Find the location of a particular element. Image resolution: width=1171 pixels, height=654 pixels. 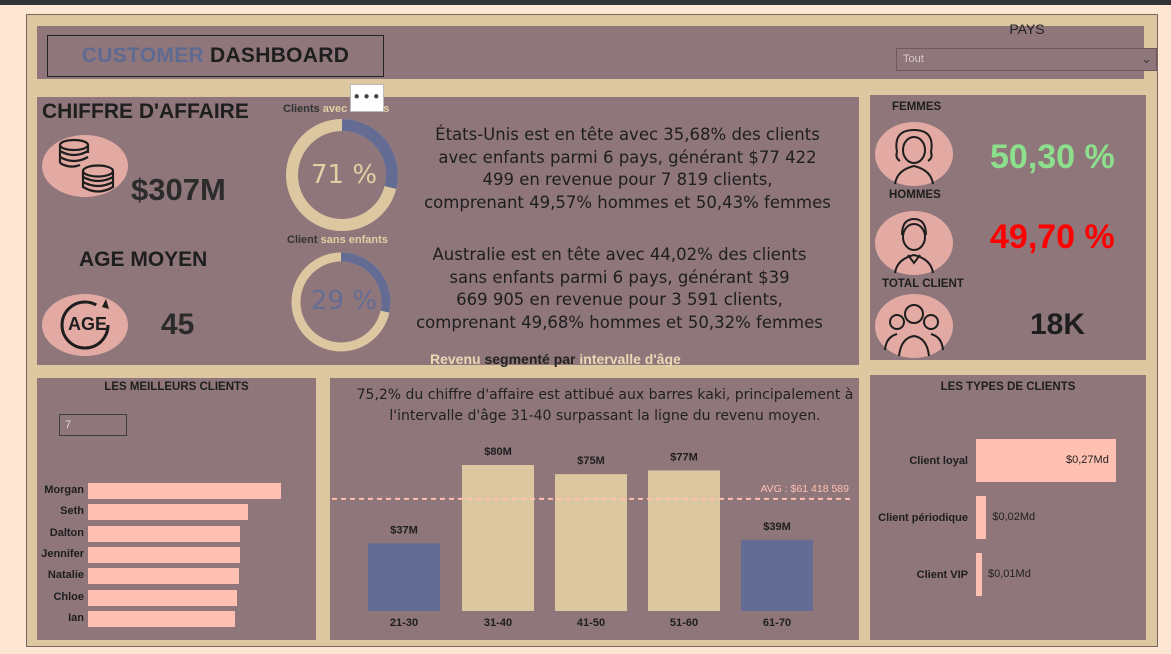

best-clients-title: LES MEILLEURS CLIENTS is located at coordinates (176, 387).